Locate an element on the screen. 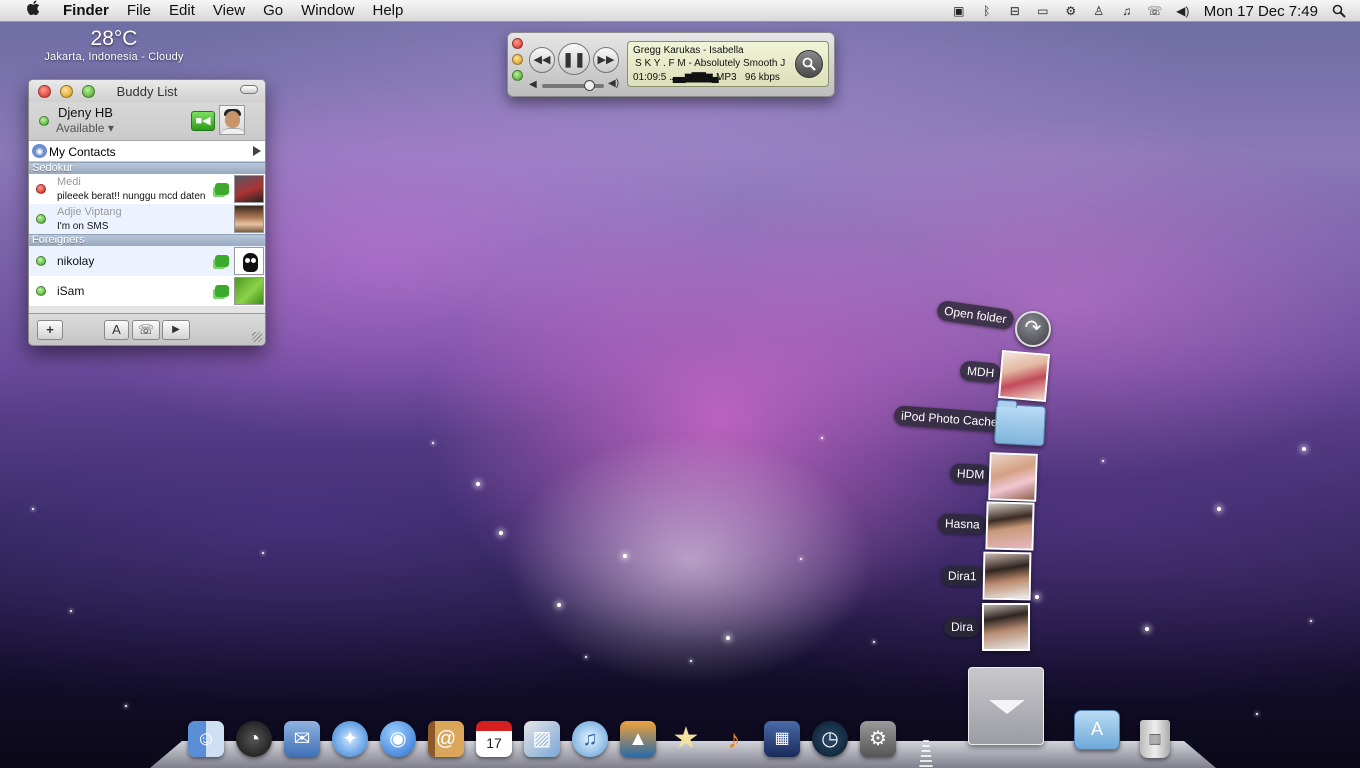 This screenshot has height=768, width=1360. buddy-row: Adjie Viptang I'm on SMS is located at coordinates (147, 219).